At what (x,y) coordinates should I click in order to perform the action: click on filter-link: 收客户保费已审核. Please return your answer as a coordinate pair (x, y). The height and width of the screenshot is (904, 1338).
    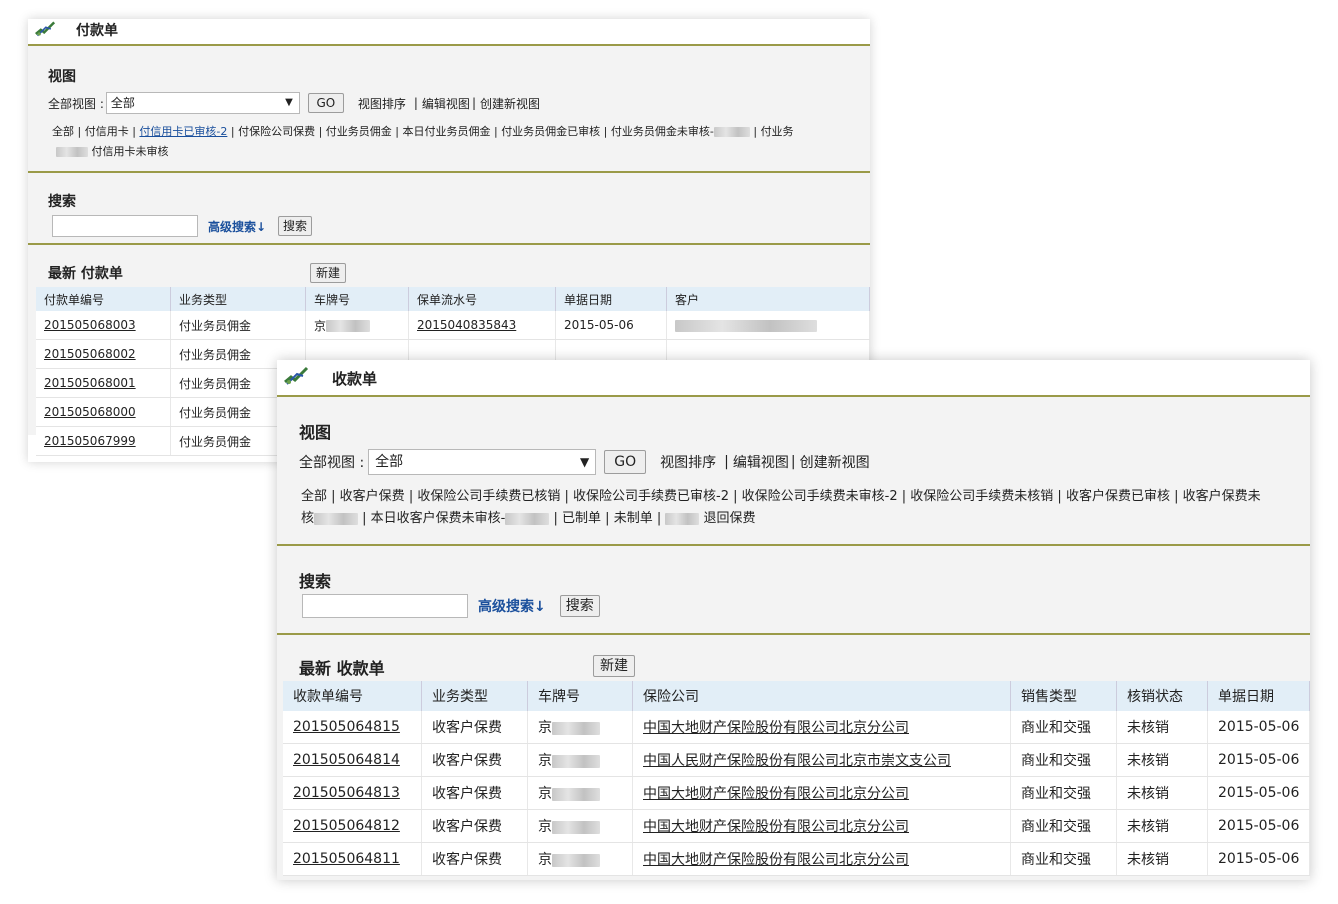
    Looking at the image, I should click on (1118, 496).